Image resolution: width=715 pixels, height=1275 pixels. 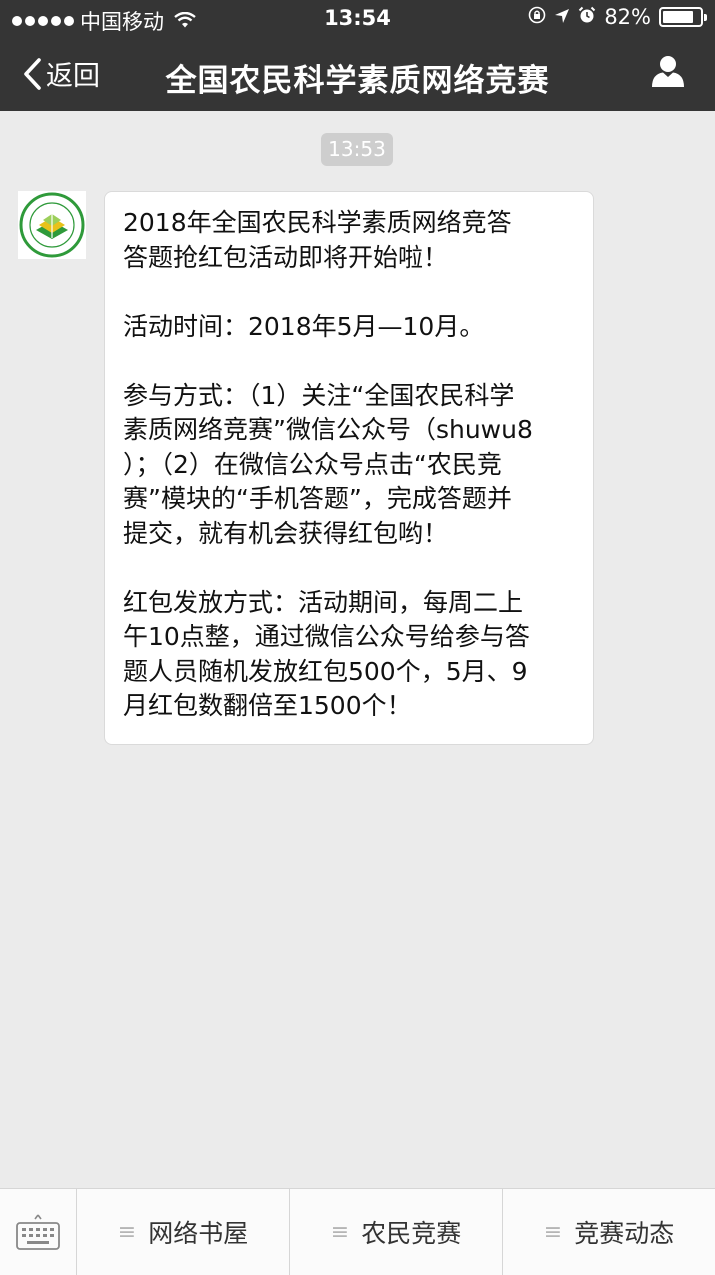 I want to click on battery-icon, so click(x=683, y=17).